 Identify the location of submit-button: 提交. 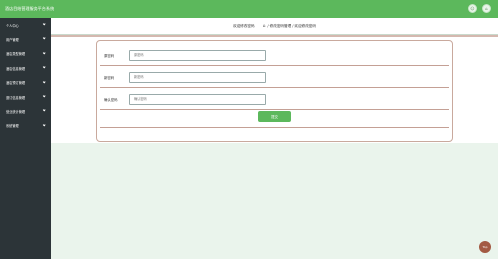
(274, 116).